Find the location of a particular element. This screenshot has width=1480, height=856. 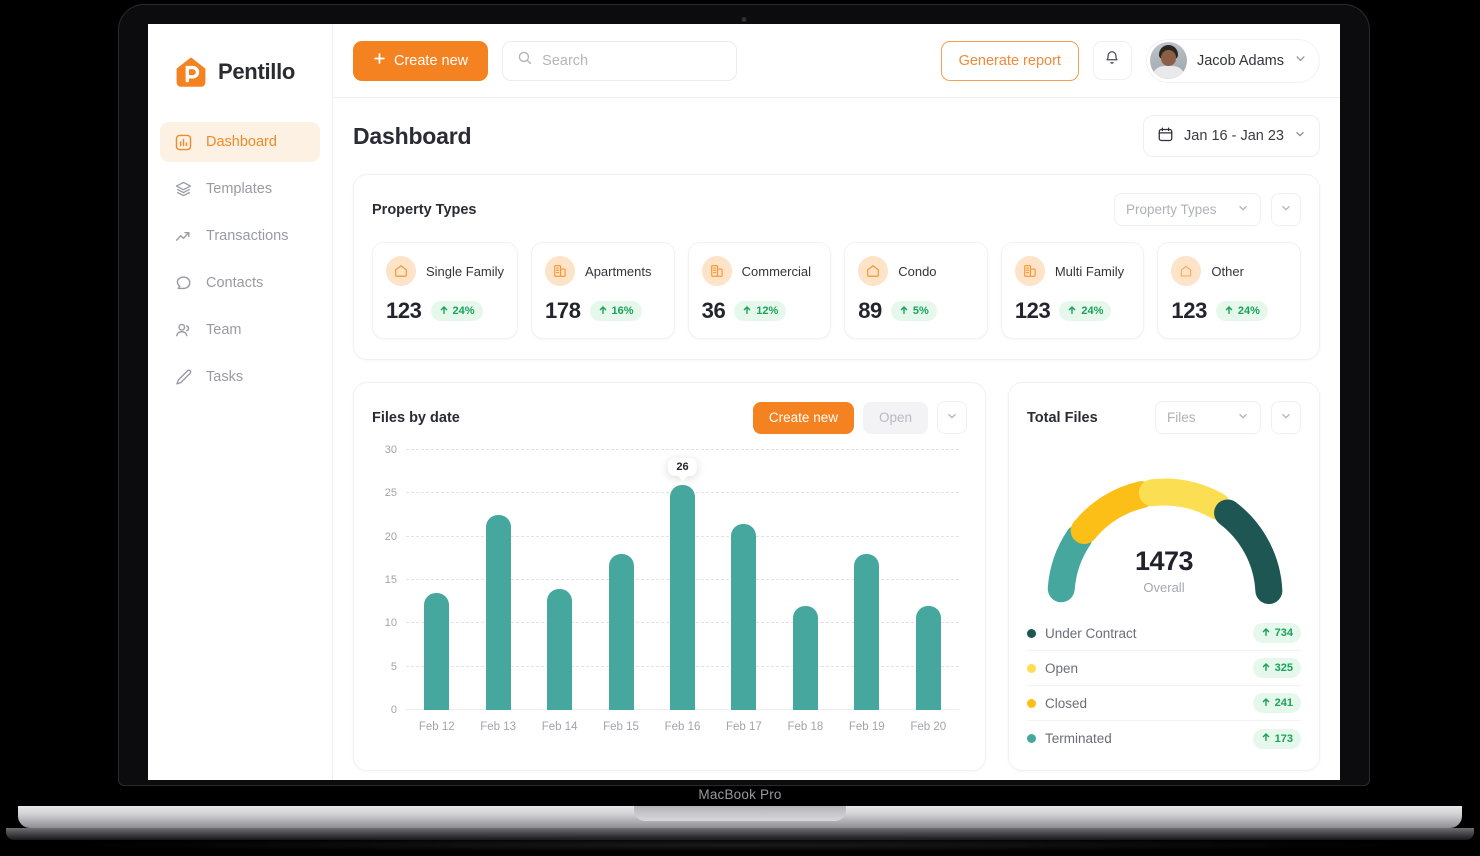

pencil-icon is located at coordinates (183, 377).